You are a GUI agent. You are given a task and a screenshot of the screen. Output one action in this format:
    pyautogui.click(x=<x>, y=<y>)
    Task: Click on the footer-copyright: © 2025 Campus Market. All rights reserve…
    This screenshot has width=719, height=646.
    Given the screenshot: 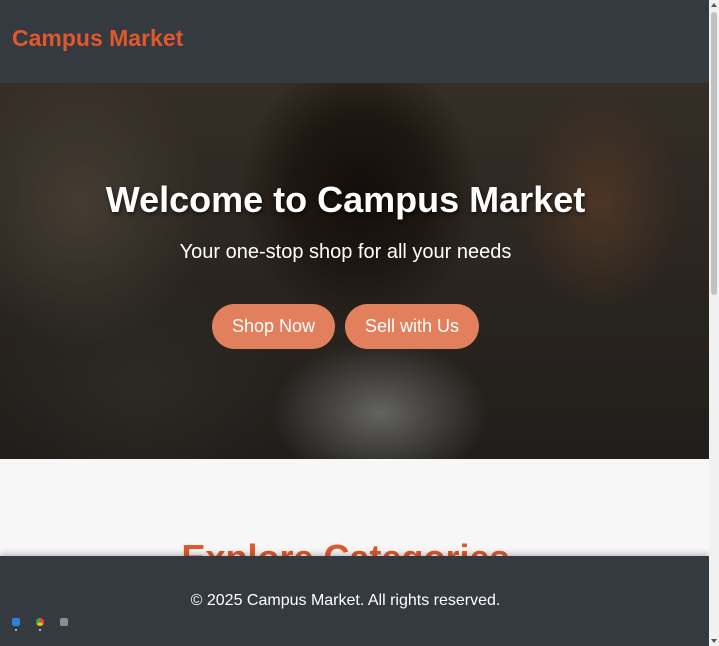 What is the action you would take?
    pyautogui.click(x=345, y=600)
    